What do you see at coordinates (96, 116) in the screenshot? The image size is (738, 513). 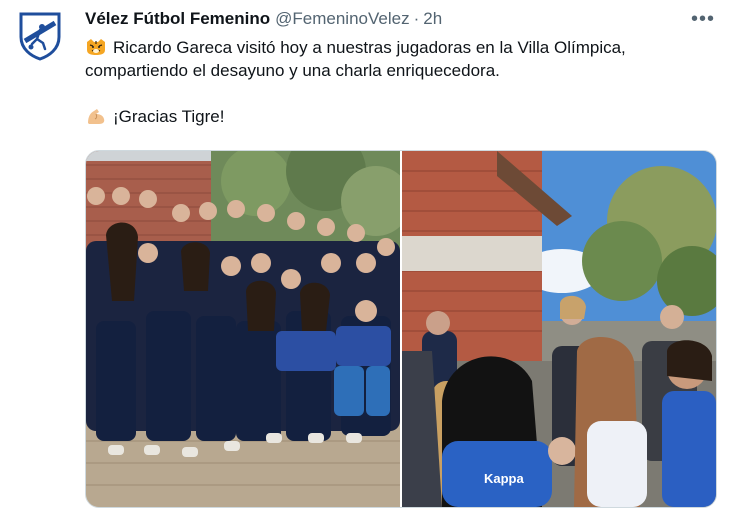 I see `flexed-biceps-icon` at bounding box center [96, 116].